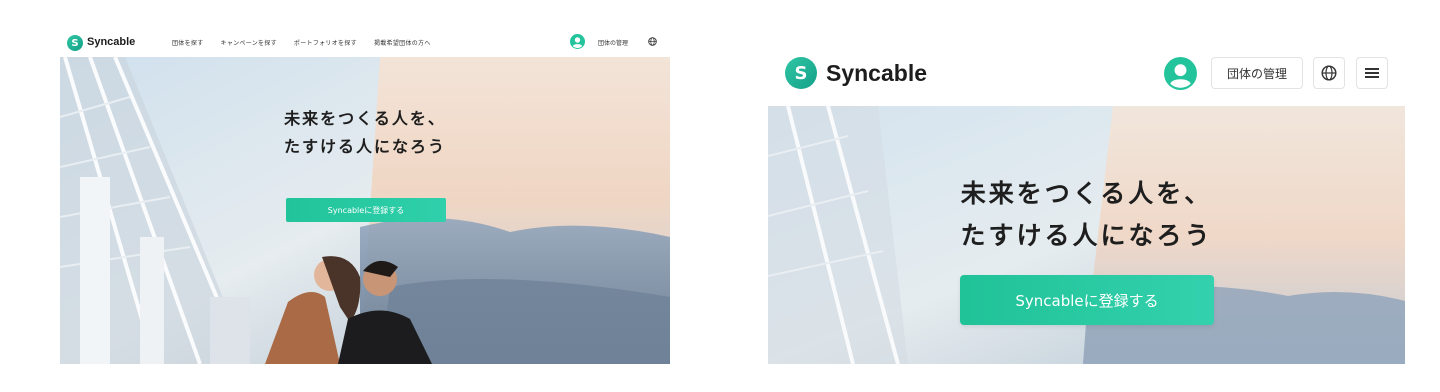 The image size is (1440, 392). I want to click on manage-organization-link: 団体の管理, so click(613, 42).